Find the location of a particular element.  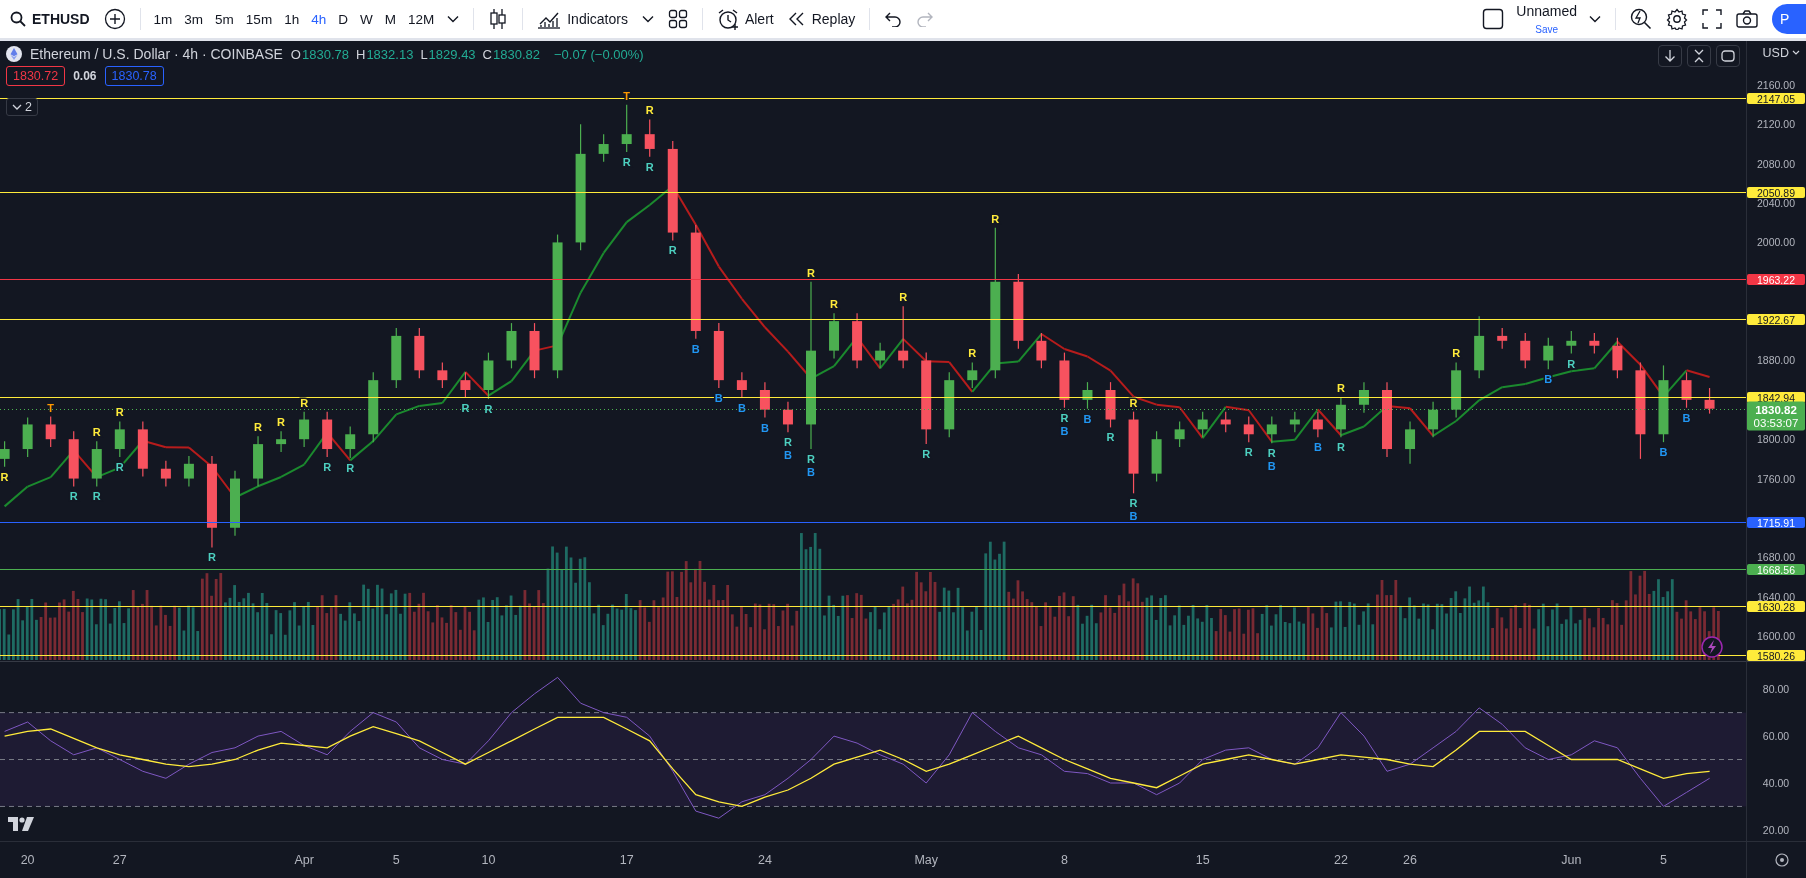

collapse-pane-button is located at coordinates (1699, 56).